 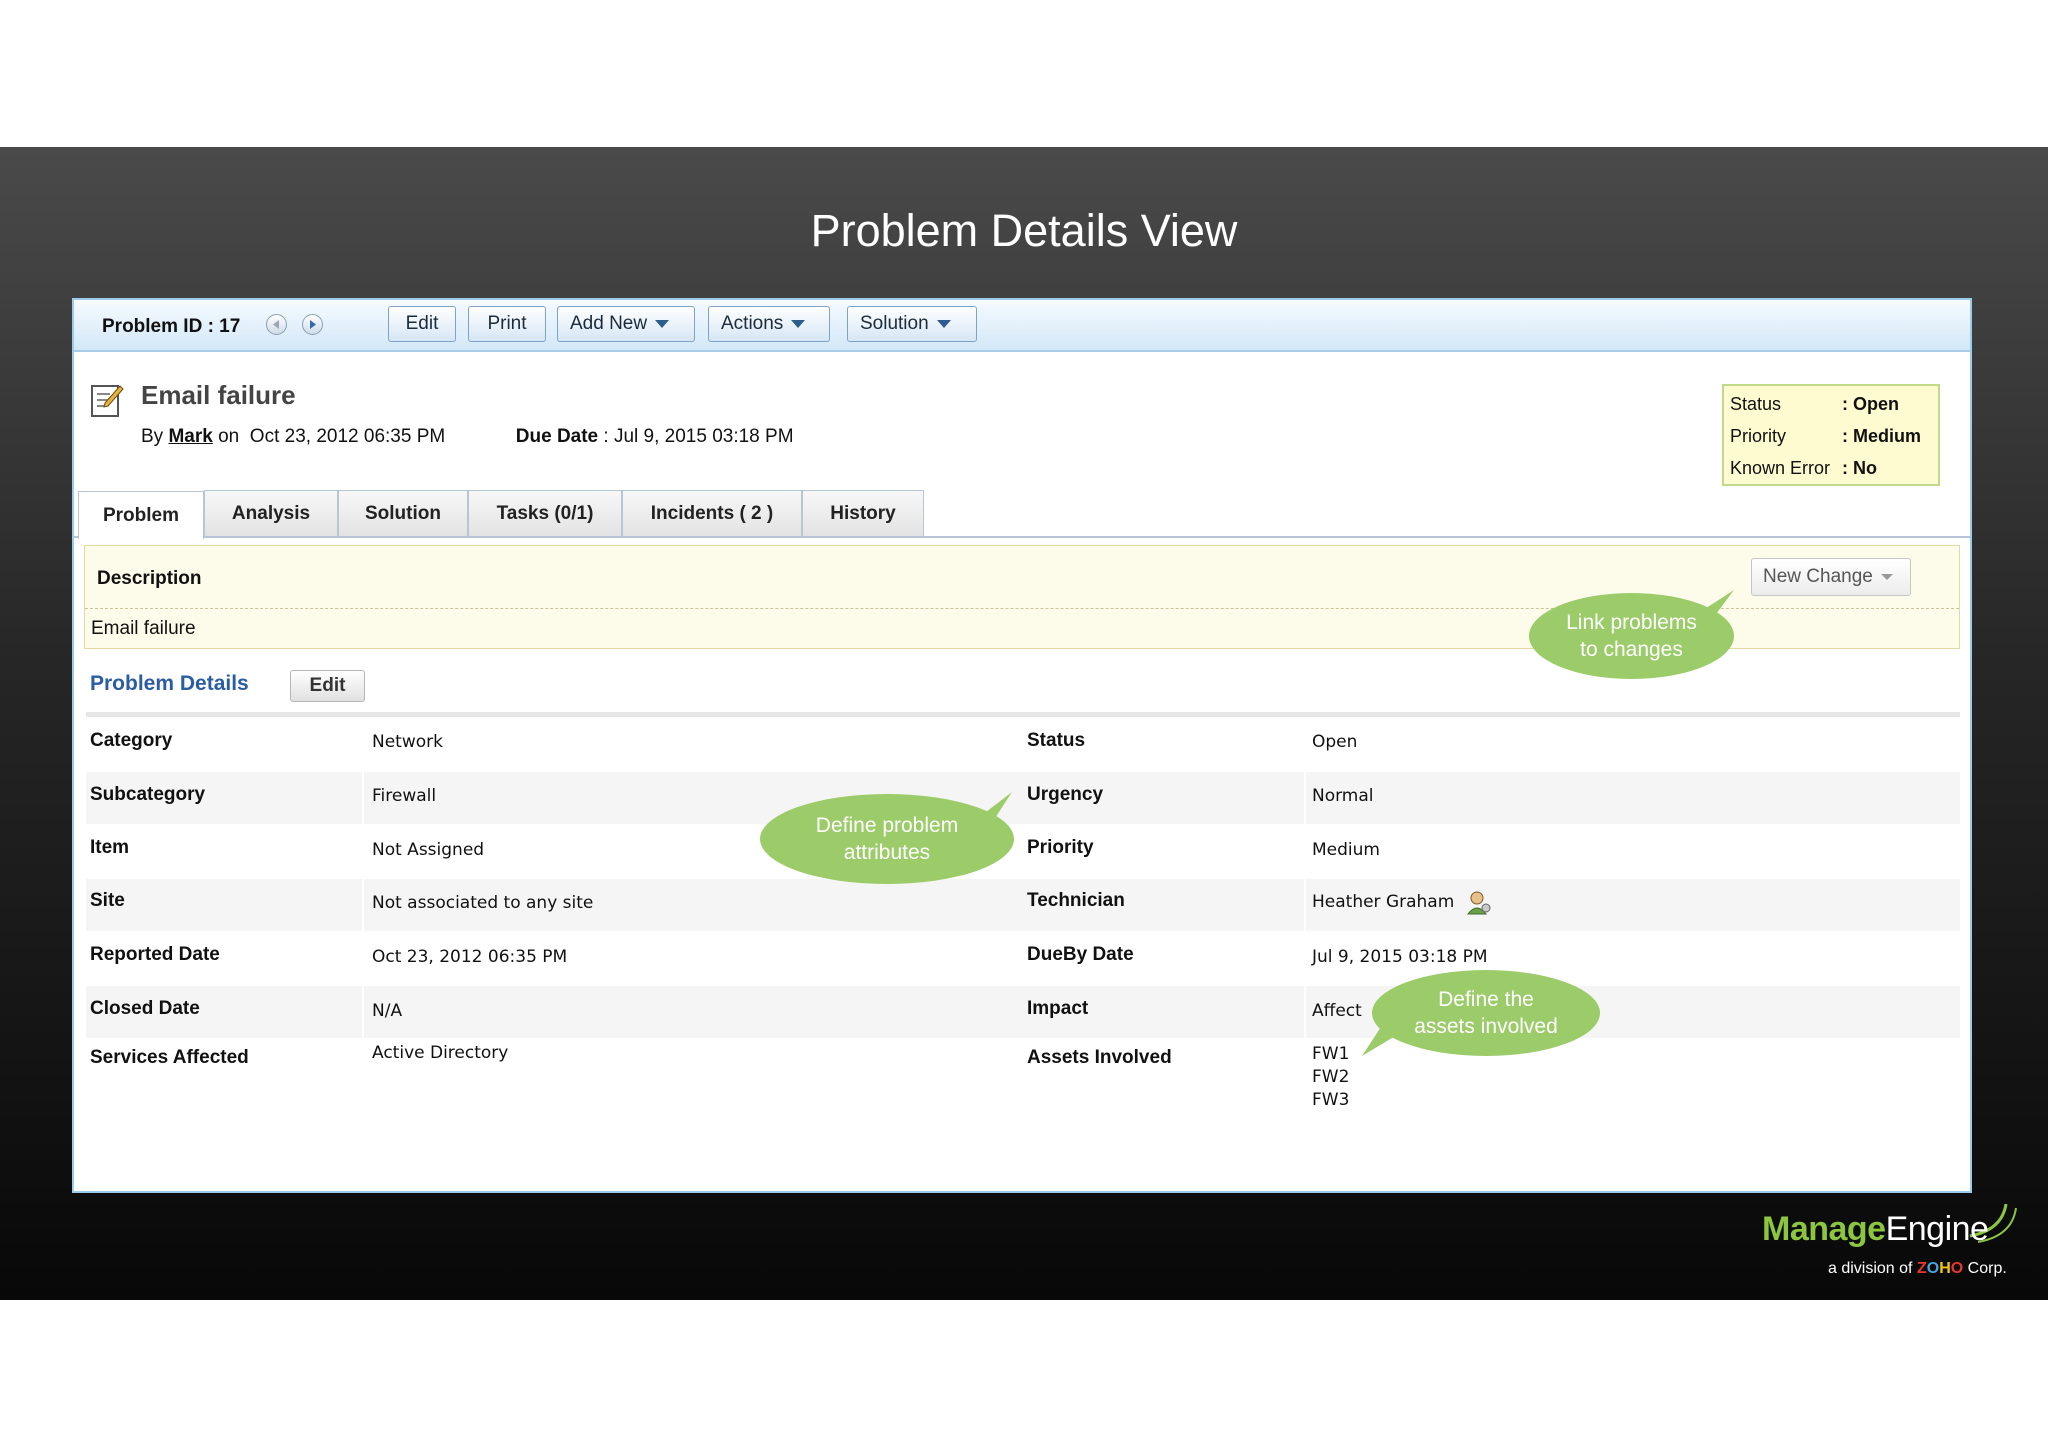 What do you see at coordinates (1780, 468) in the screenshot?
I see `known-error-row-label: Known Error` at bounding box center [1780, 468].